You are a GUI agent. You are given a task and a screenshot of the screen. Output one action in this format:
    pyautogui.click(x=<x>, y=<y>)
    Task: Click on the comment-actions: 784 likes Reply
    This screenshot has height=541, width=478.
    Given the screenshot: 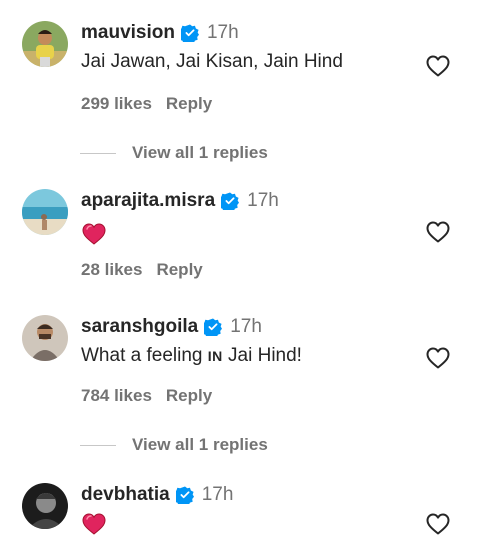 What is the action you would take?
    pyautogui.click(x=146, y=396)
    